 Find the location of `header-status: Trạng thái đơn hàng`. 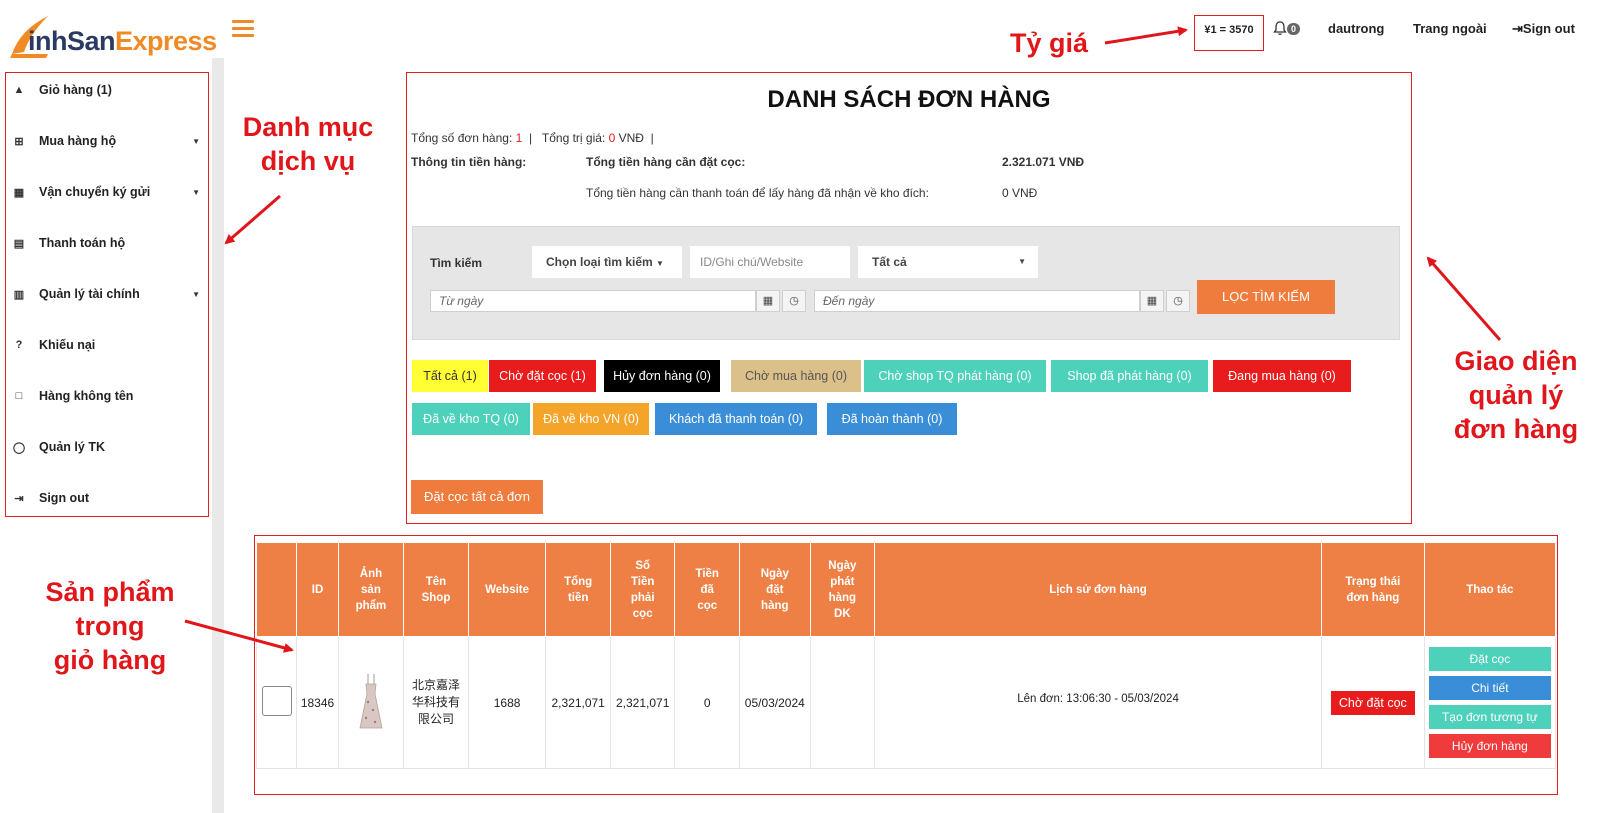

header-status: Trạng thái đơn hàng is located at coordinates (1372, 589).